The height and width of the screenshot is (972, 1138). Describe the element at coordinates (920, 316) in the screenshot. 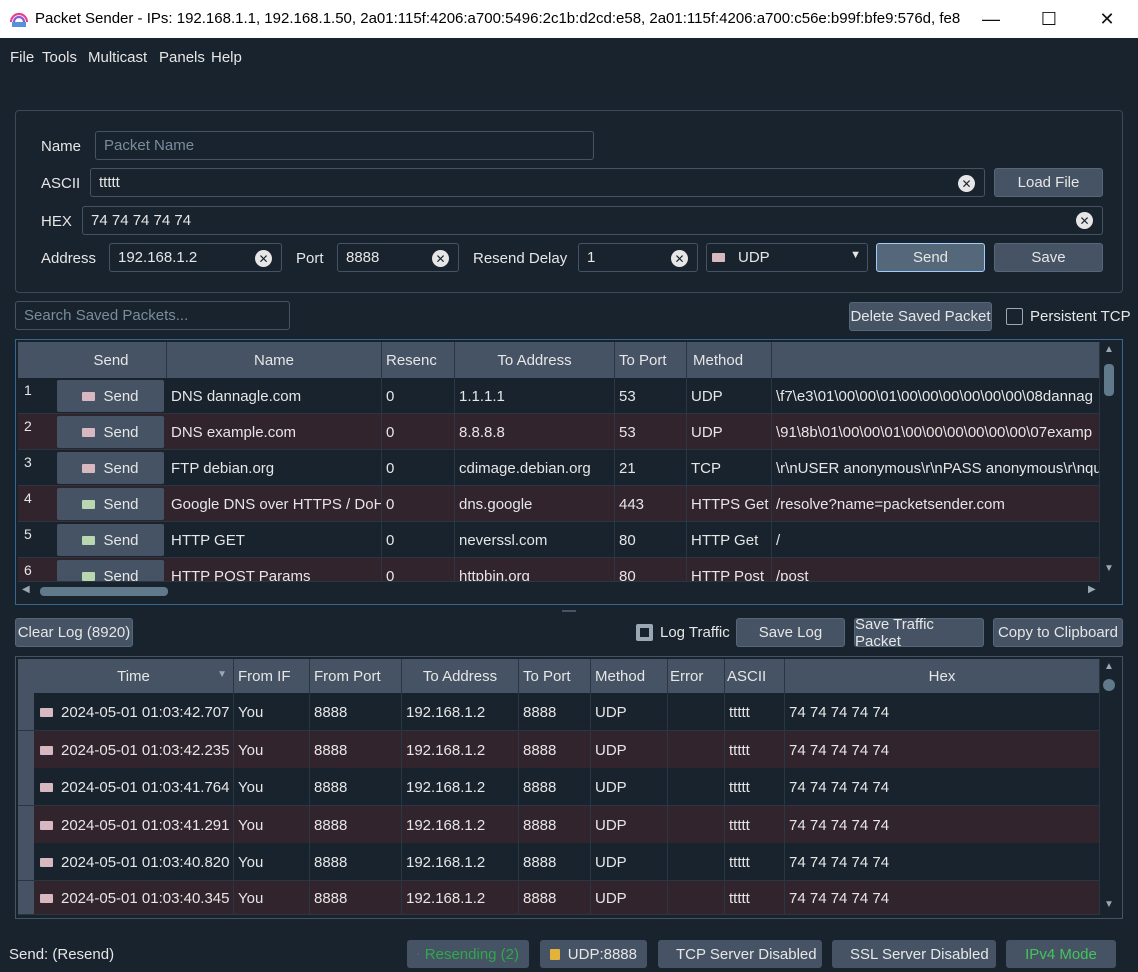

I see `delete-saved-packet-button: Delete Saved Packet` at that location.